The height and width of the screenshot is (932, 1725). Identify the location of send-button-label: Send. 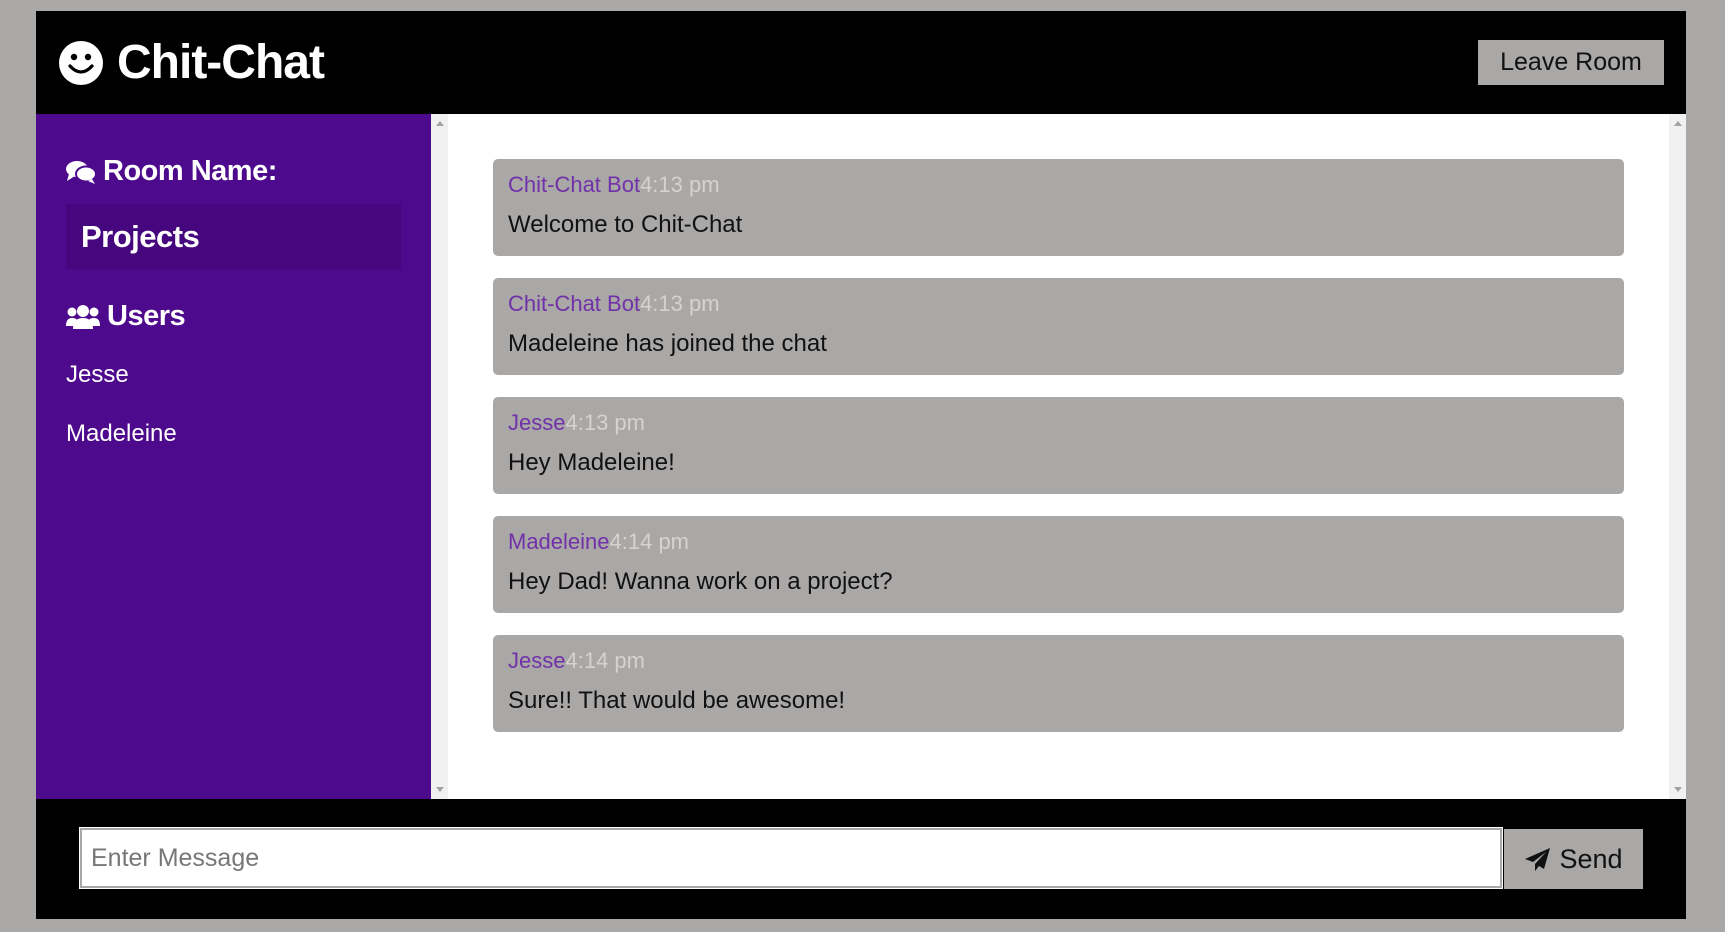
(1591, 858).